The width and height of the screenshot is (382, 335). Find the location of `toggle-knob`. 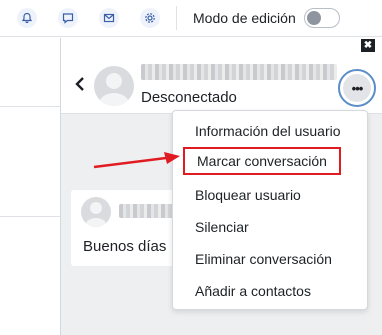

toggle-knob is located at coordinates (314, 18).